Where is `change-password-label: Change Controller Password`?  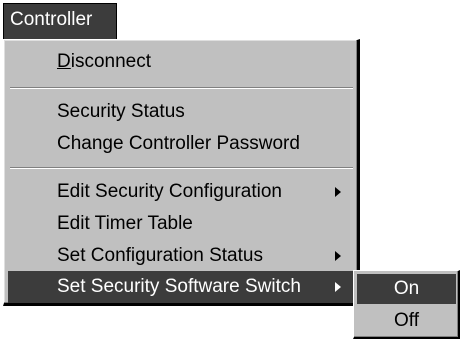
change-password-label: Change Controller Password is located at coordinates (178, 143).